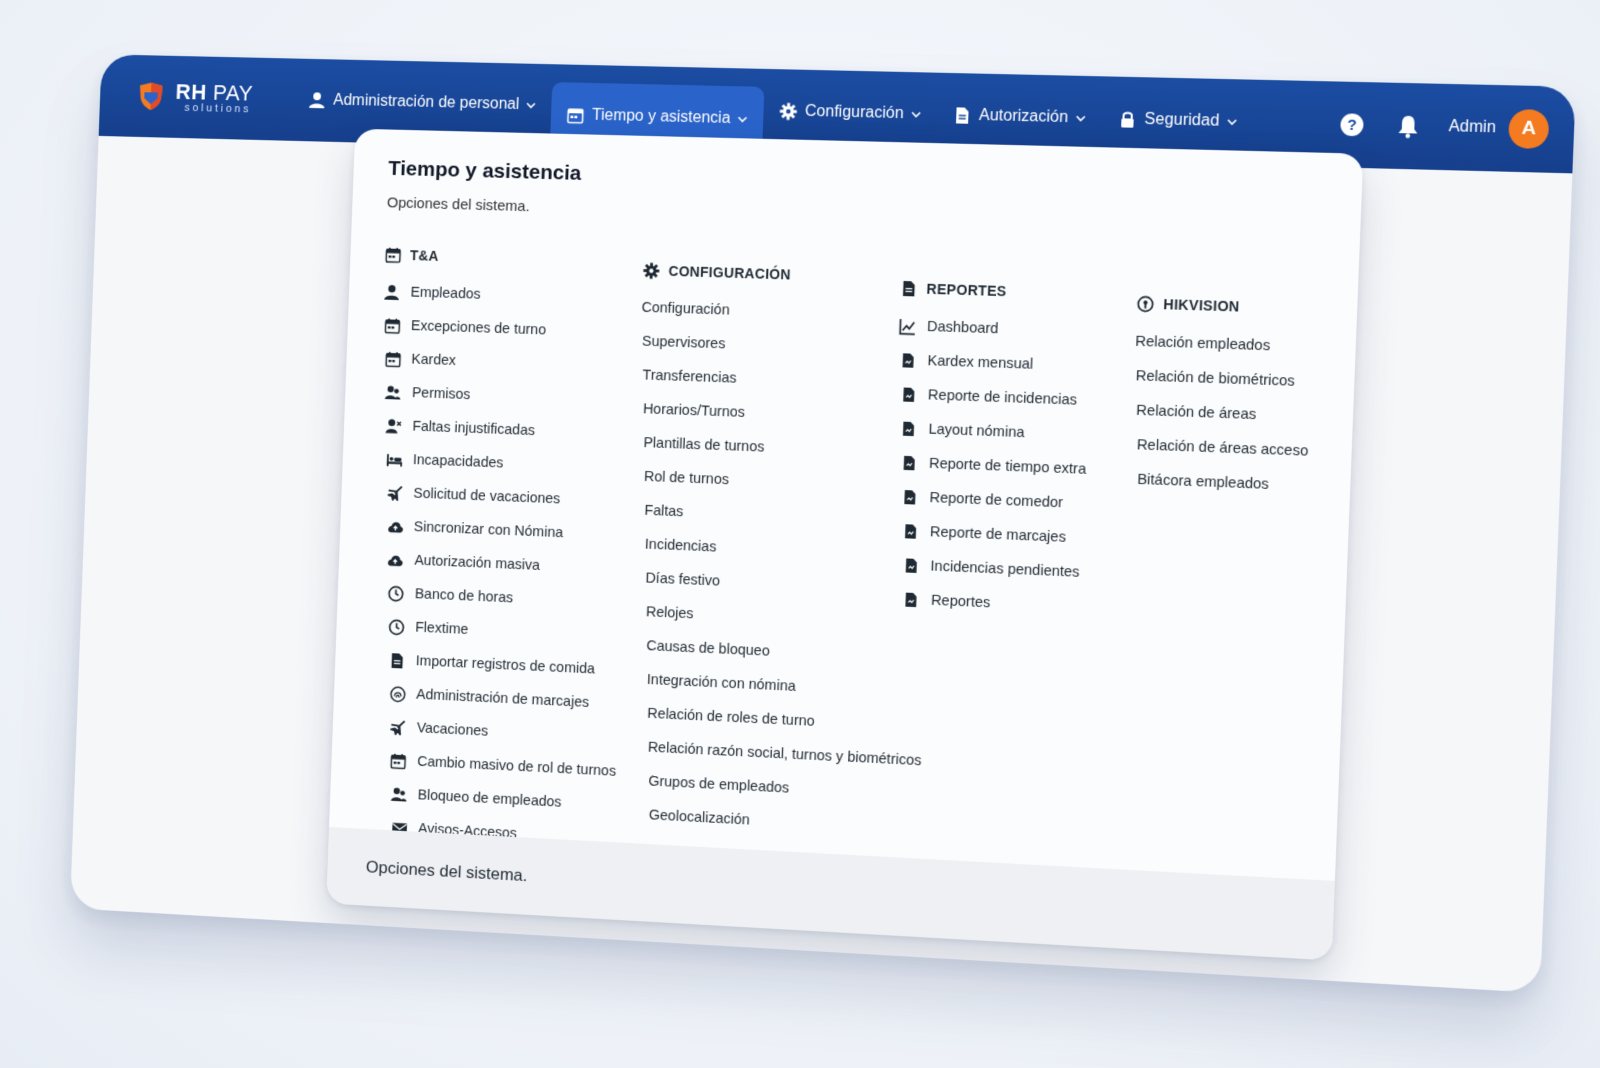 The image size is (1600, 1068). Describe the element at coordinates (486, 497) in the screenshot. I see `menu-item-label: Solicitud de vacaciones` at that location.